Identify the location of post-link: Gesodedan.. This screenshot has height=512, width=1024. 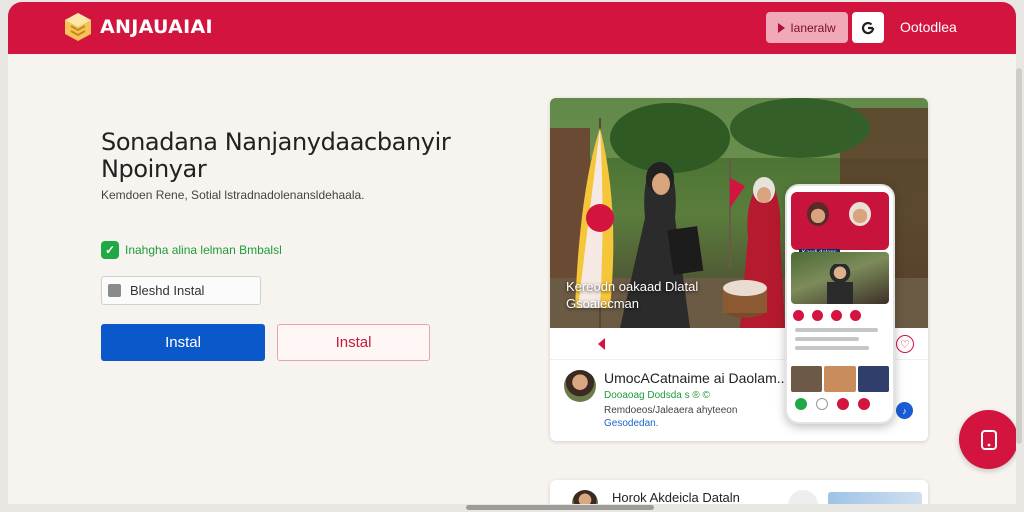
(631, 423).